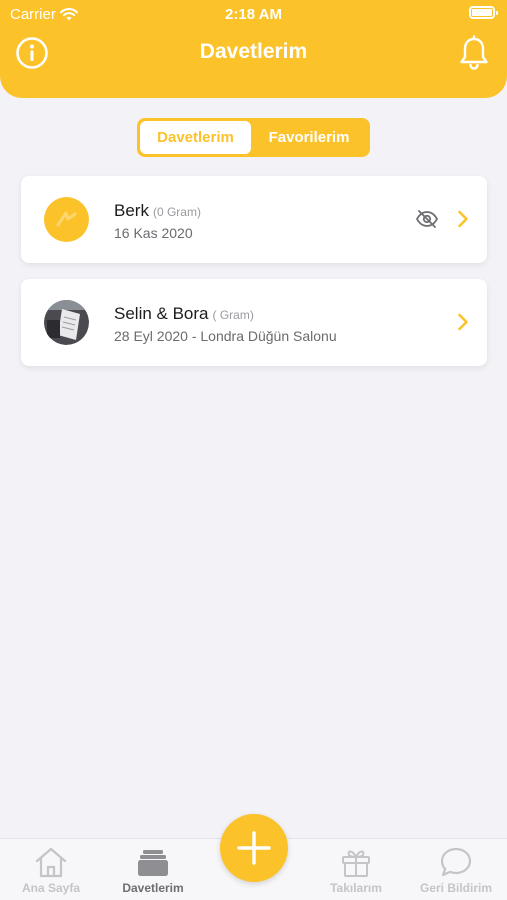 This screenshot has height=900, width=507. Describe the element at coordinates (356, 888) in the screenshot. I see `tab-label: Takılarım` at that location.